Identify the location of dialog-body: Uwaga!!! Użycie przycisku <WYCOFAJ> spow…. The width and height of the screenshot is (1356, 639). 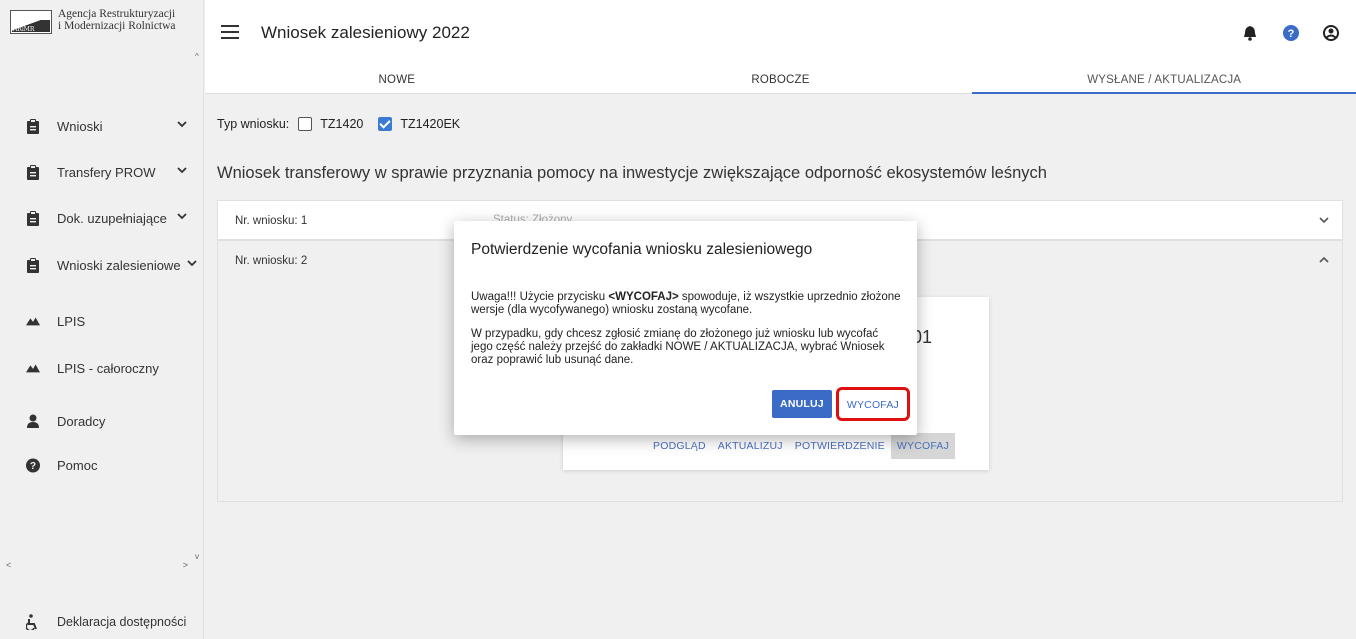
(686, 334).